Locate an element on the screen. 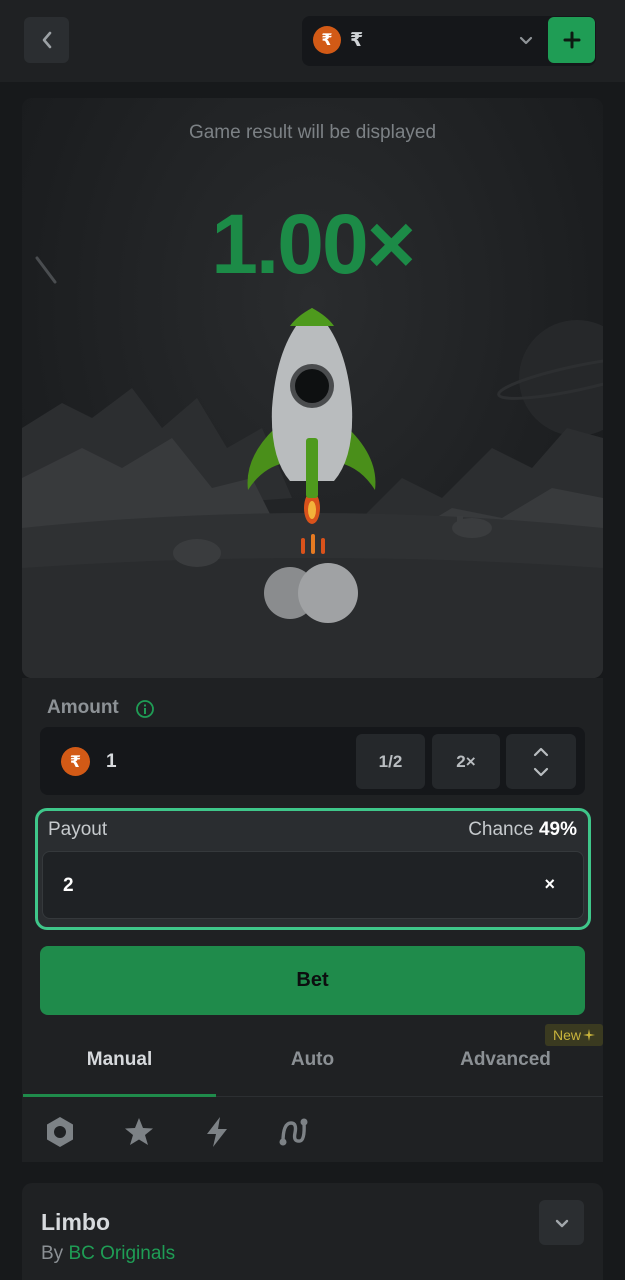 Image resolution: width=625 pixels, height=1280 pixels. top-bar: ₹ ₹ is located at coordinates (312, 41).